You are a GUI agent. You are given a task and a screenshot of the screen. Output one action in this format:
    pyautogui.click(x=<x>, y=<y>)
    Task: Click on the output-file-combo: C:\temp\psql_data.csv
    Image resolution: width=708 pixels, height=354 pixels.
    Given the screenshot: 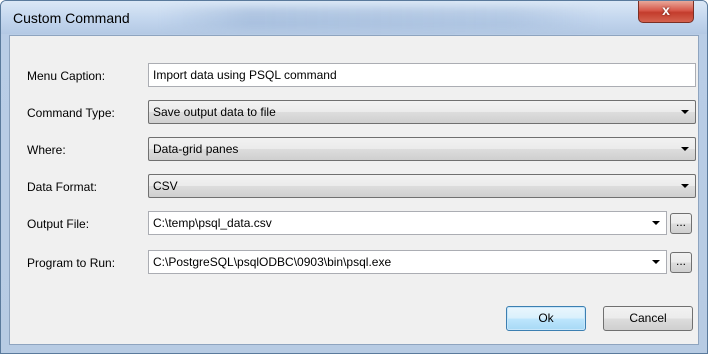 What is the action you would take?
    pyautogui.click(x=407, y=223)
    